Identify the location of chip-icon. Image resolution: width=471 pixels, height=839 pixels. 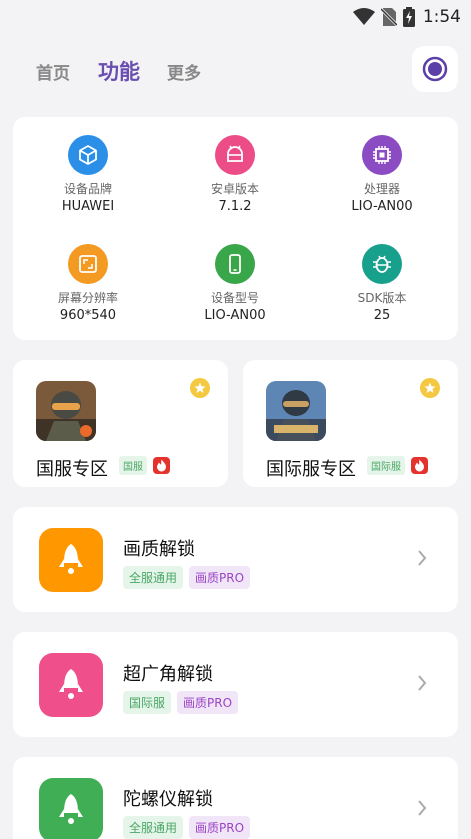
(382, 155).